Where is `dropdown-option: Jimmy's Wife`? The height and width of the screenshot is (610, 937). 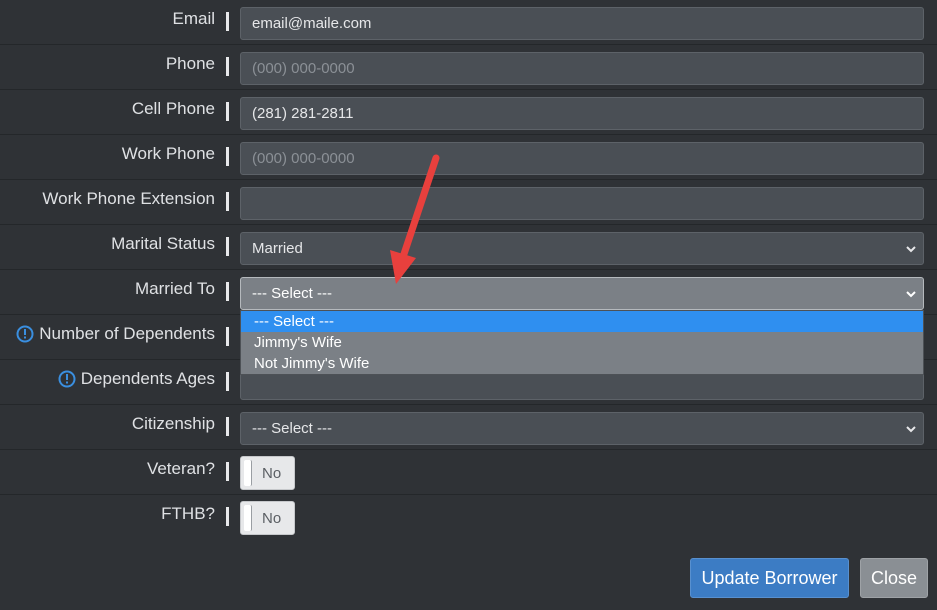 dropdown-option: Jimmy's Wife is located at coordinates (582, 342).